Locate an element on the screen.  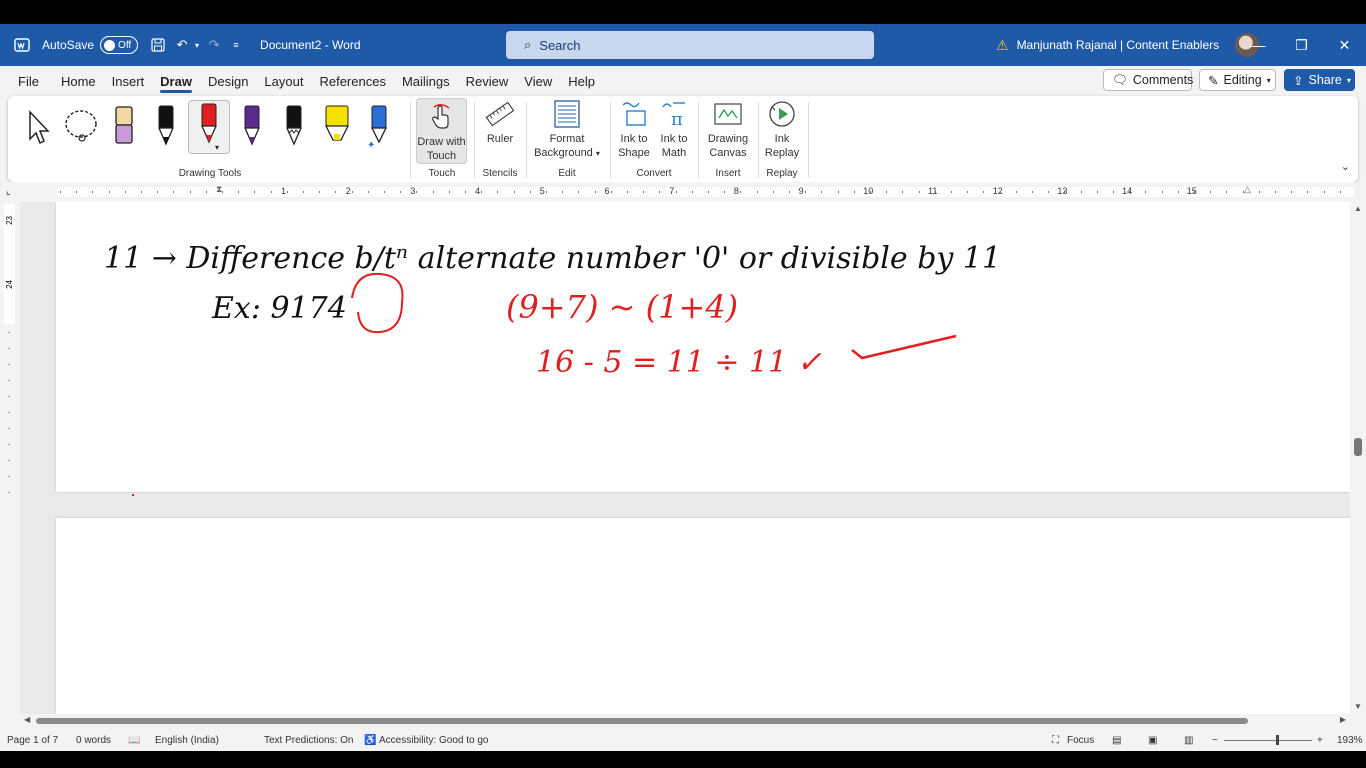
tab-selector-icon: ⌞ is located at coordinates (8, 191).